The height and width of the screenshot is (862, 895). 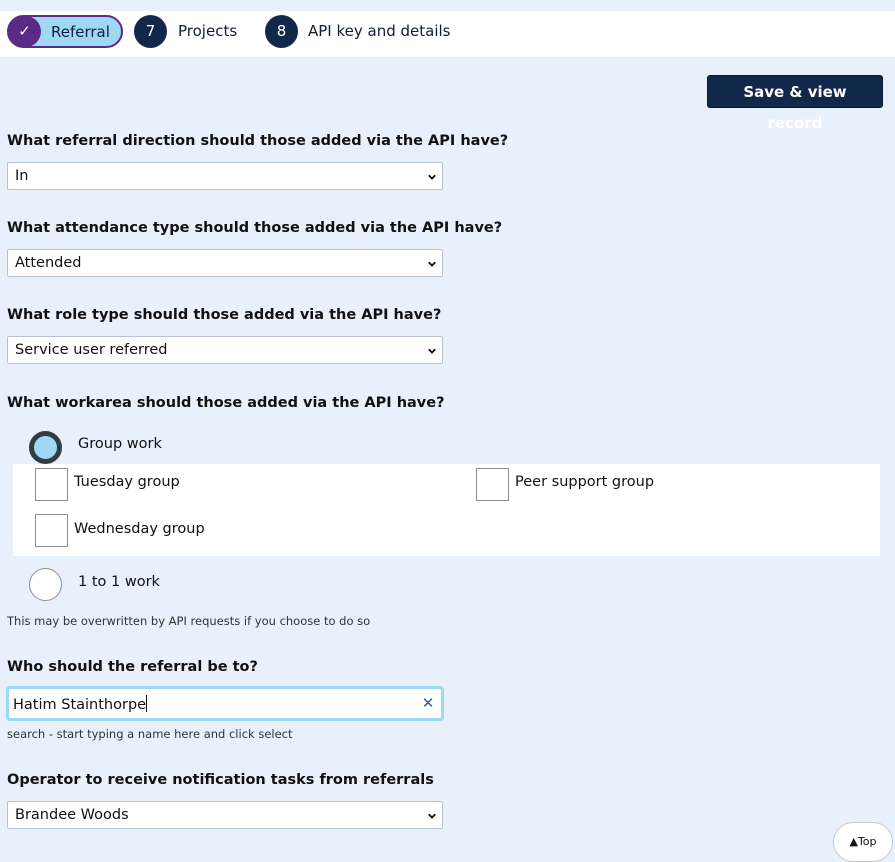 What do you see at coordinates (225, 350) in the screenshot?
I see `role-type-select: Service user referred` at bounding box center [225, 350].